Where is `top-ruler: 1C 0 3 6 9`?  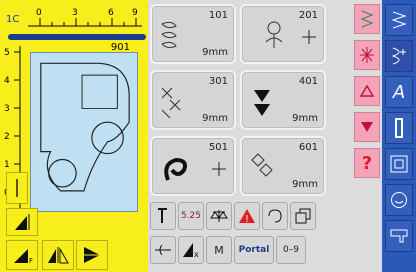
top-ruler: 1C 0 3 6 9 is located at coordinates (73, 16).